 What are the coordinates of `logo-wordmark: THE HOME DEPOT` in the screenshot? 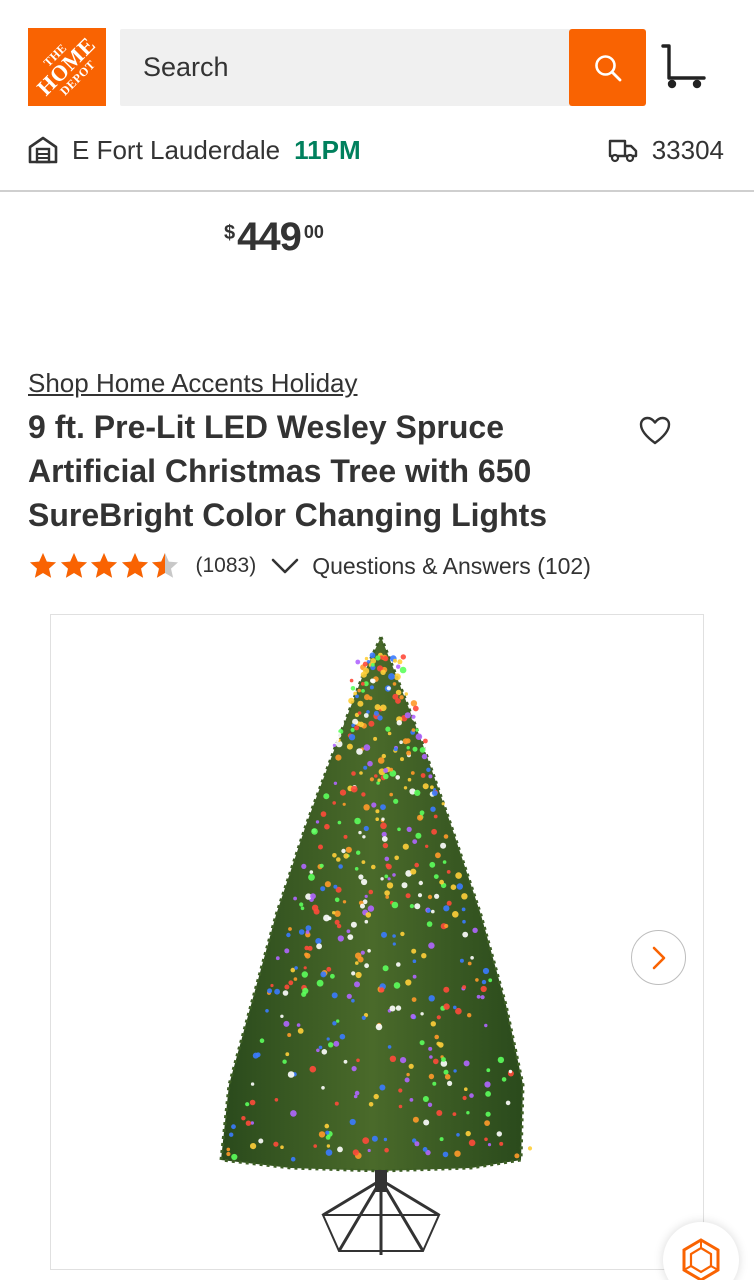 It's located at (67, 67).